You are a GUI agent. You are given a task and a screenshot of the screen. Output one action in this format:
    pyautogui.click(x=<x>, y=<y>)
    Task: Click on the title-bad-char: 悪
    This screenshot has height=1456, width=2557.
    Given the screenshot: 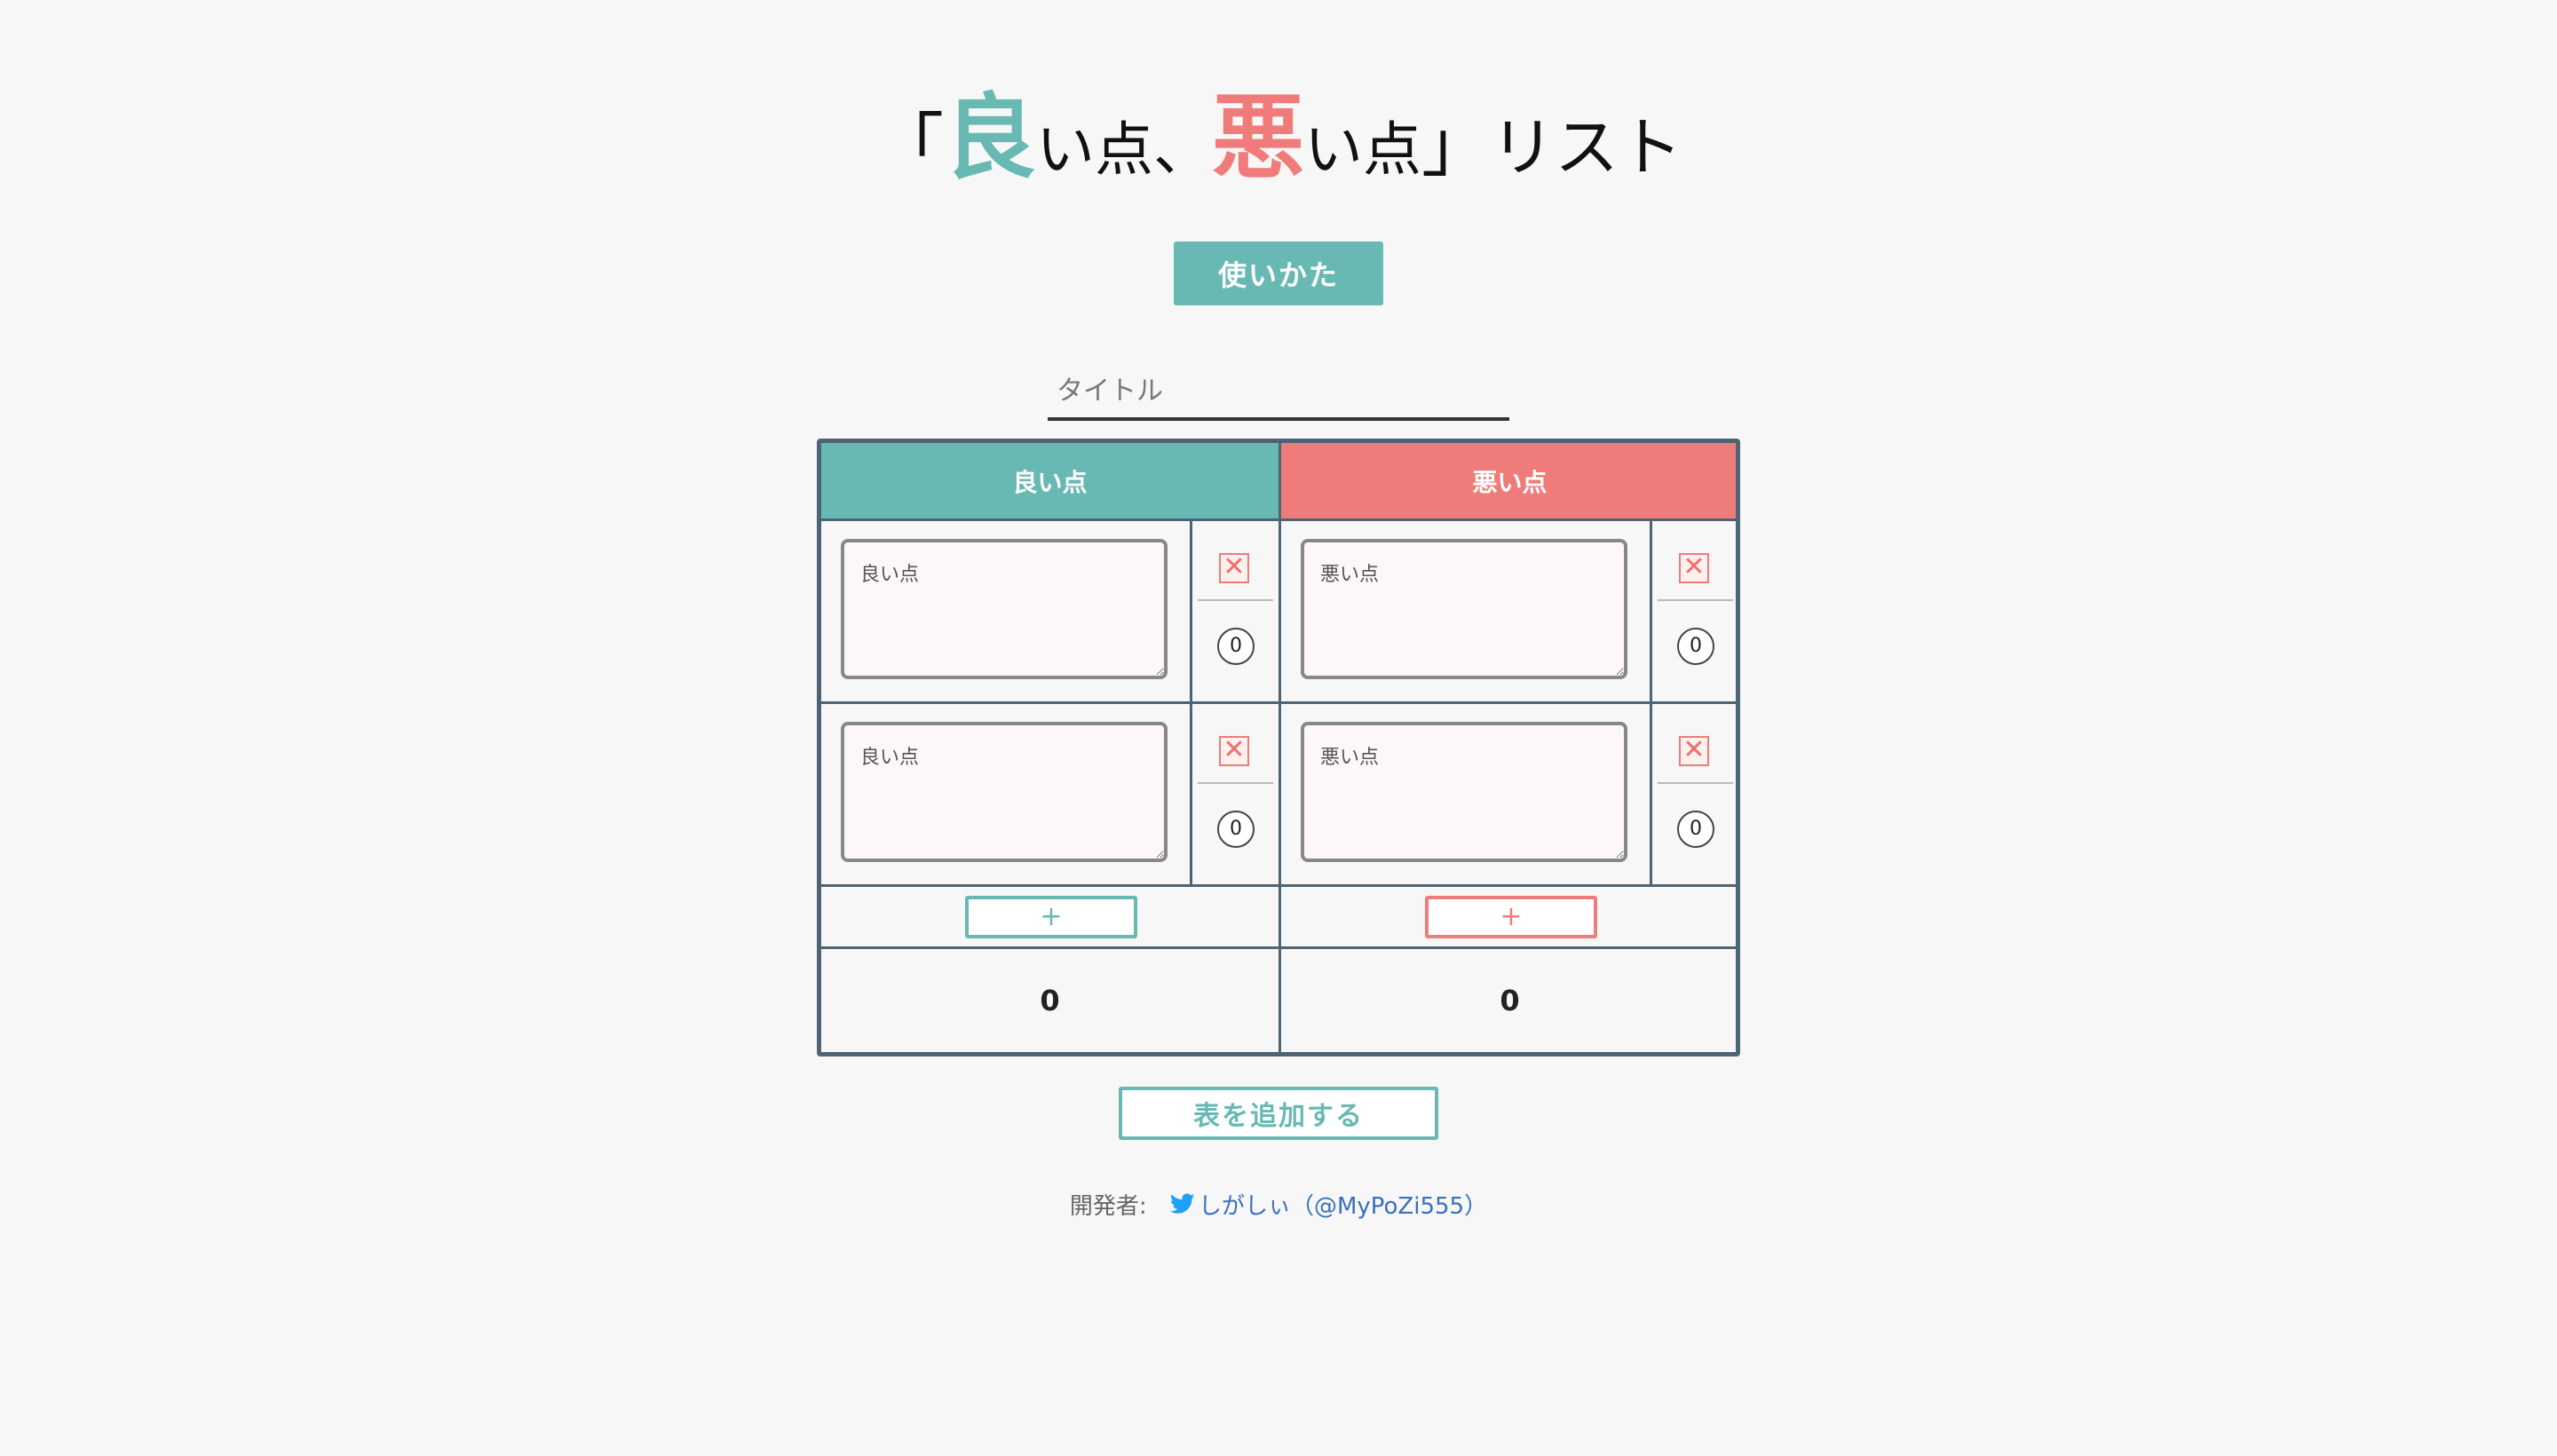 What is the action you would take?
    pyautogui.click(x=1257, y=137)
    